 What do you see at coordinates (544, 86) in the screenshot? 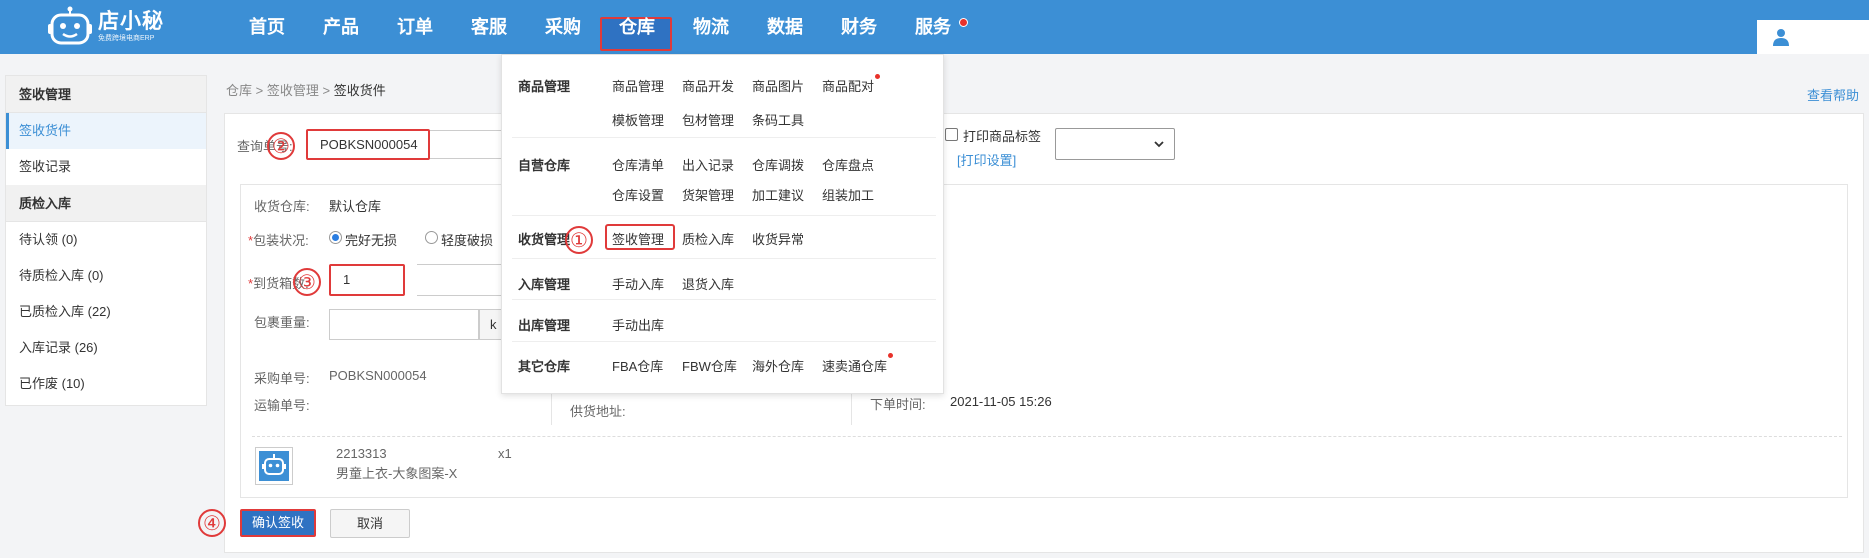
I see `dd-head-product: 商品管理` at bounding box center [544, 86].